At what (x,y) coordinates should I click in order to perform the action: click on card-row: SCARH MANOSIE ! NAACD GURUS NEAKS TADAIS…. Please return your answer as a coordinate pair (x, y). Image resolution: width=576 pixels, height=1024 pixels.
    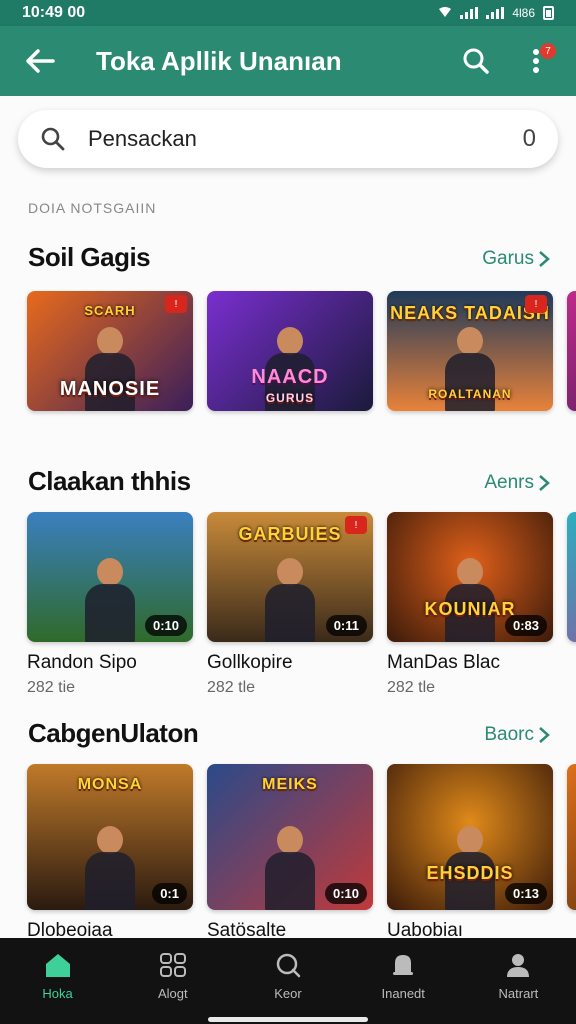
    Looking at the image, I should click on (301, 351).